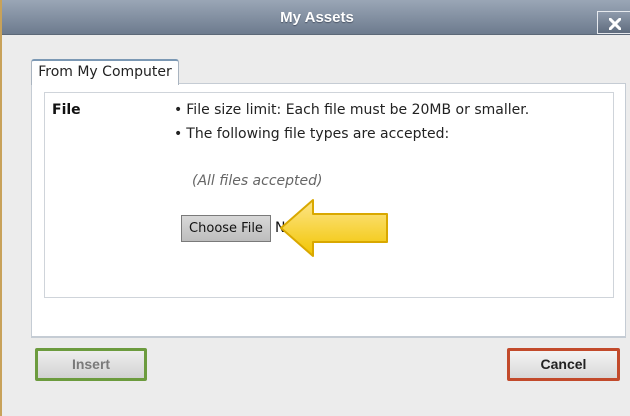  What do you see at coordinates (334, 228) in the screenshot?
I see `highlight-arrow-icon` at bounding box center [334, 228].